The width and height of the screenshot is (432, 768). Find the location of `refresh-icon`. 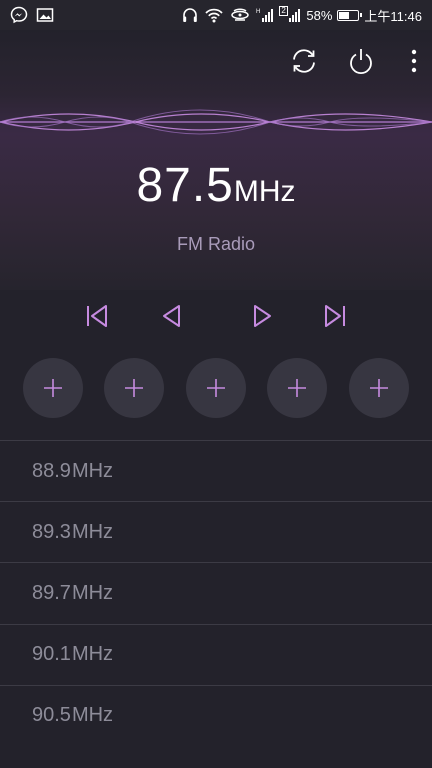

refresh-icon is located at coordinates (304, 63).